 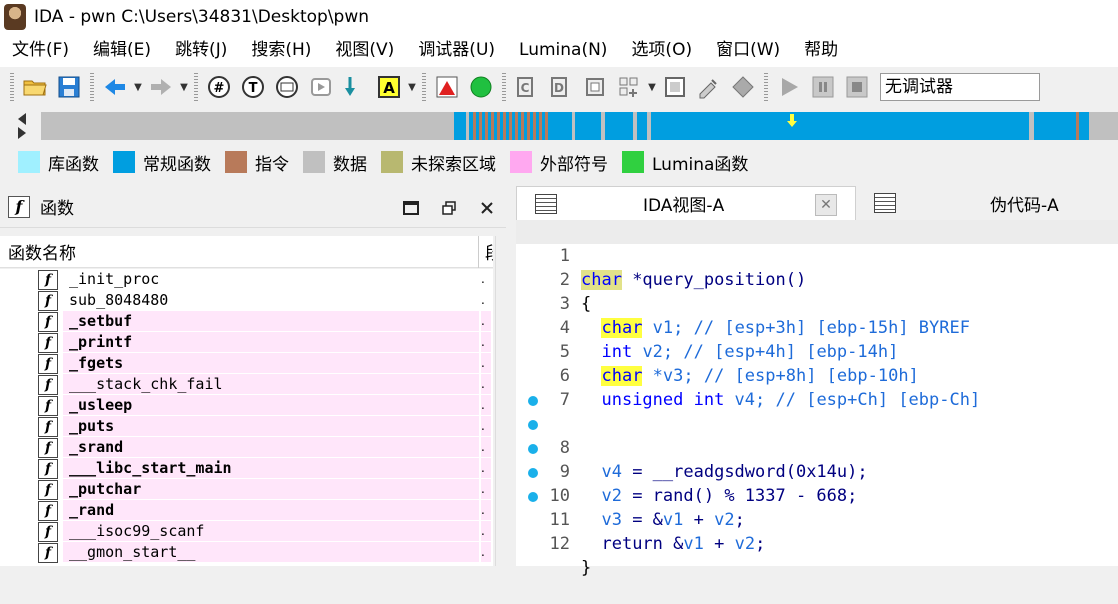 I want to click on enum-icon, so click(x=629, y=87).